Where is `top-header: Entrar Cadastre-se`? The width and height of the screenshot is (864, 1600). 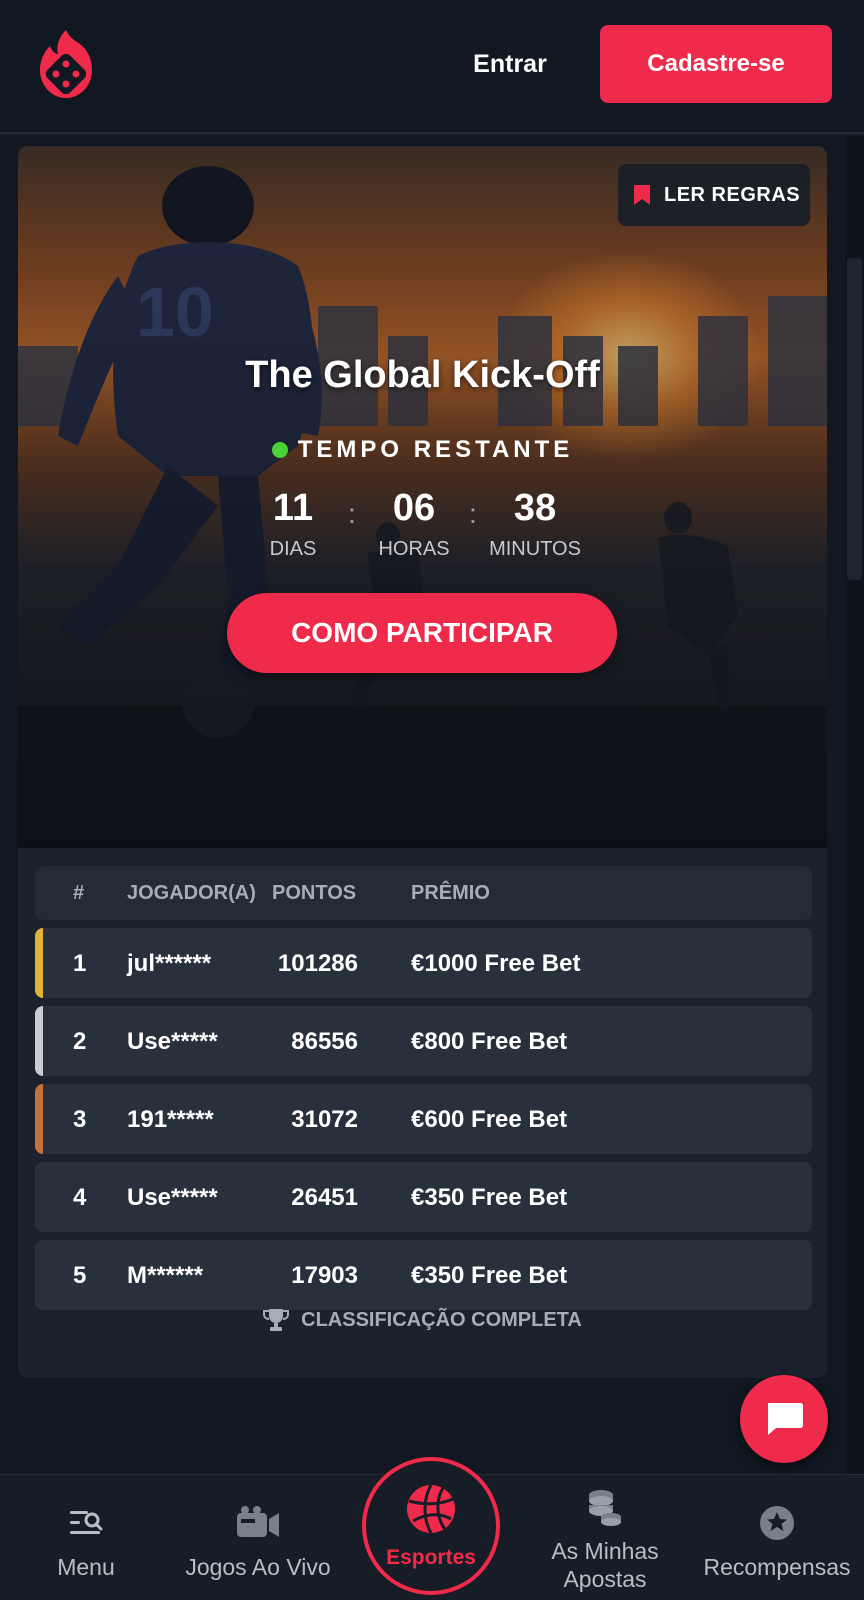 top-header: Entrar Cadastre-se is located at coordinates (432, 67).